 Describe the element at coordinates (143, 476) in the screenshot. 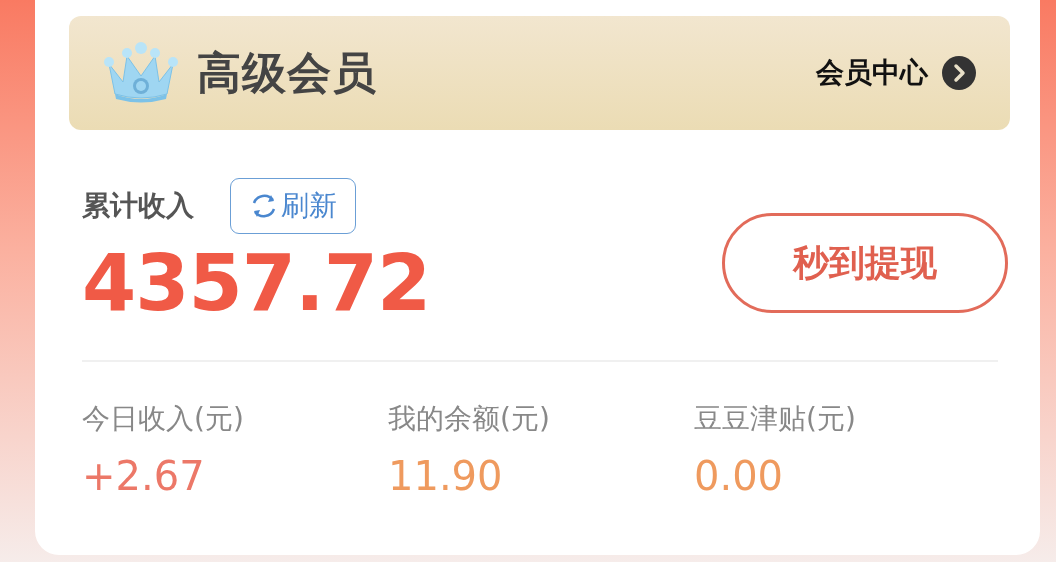

I see `stat-value: +2.67` at that location.